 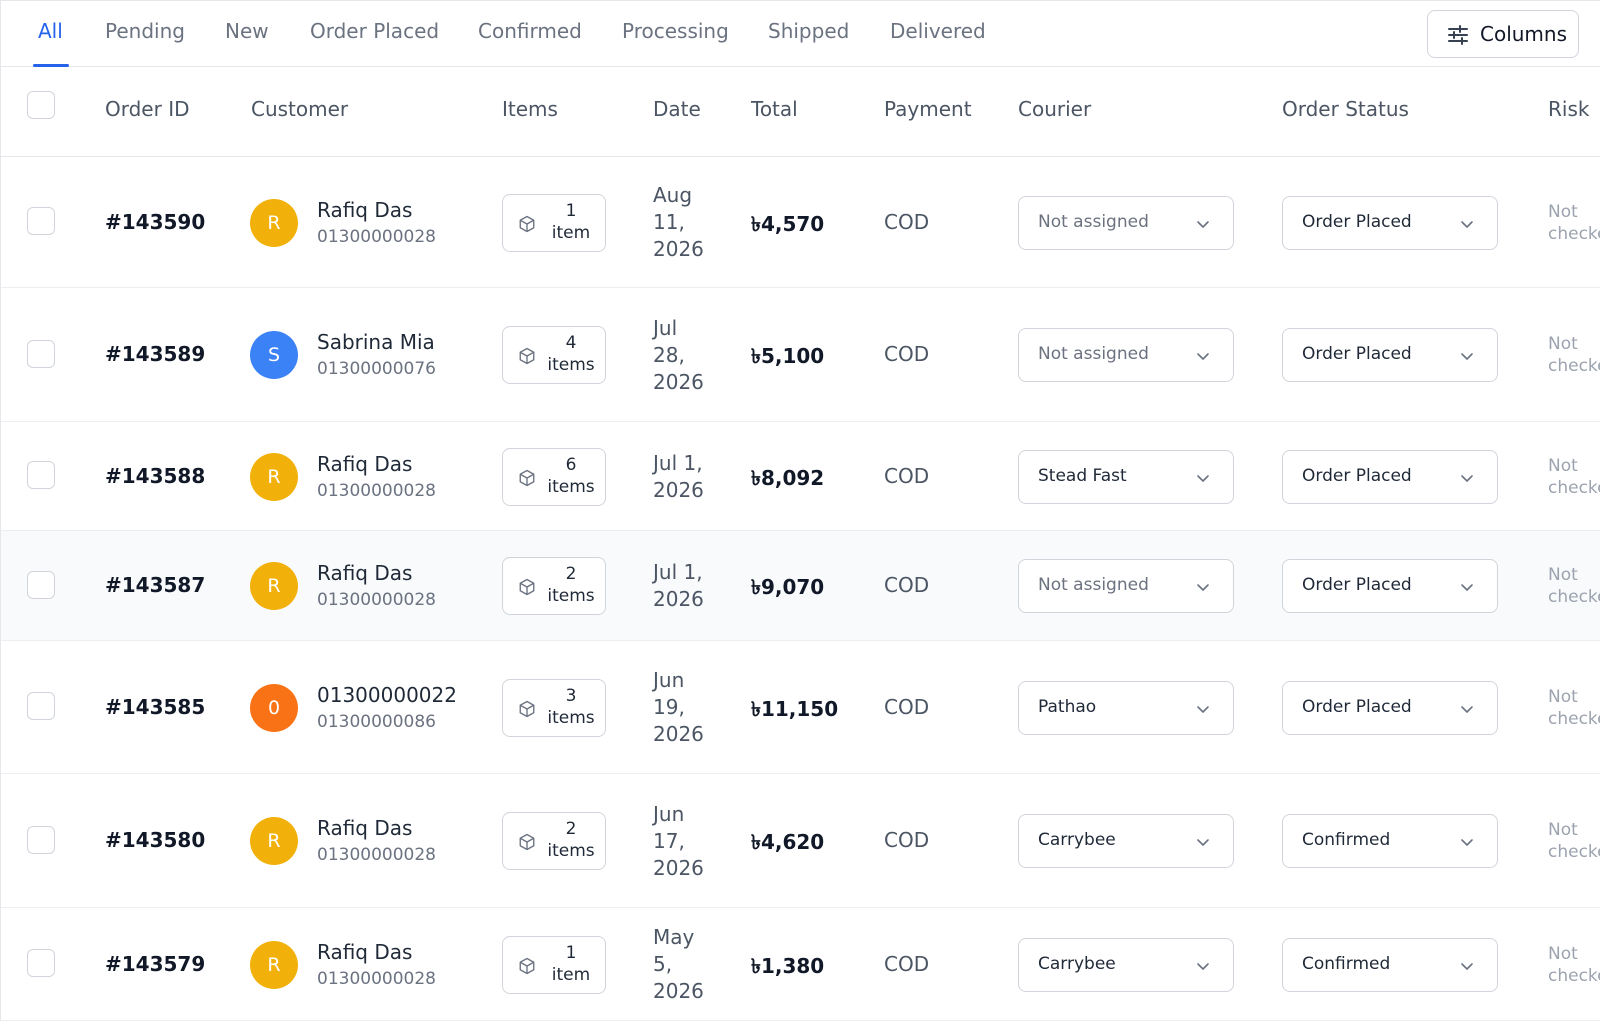 I want to click on column-customer: Customer, so click(x=299, y=109).